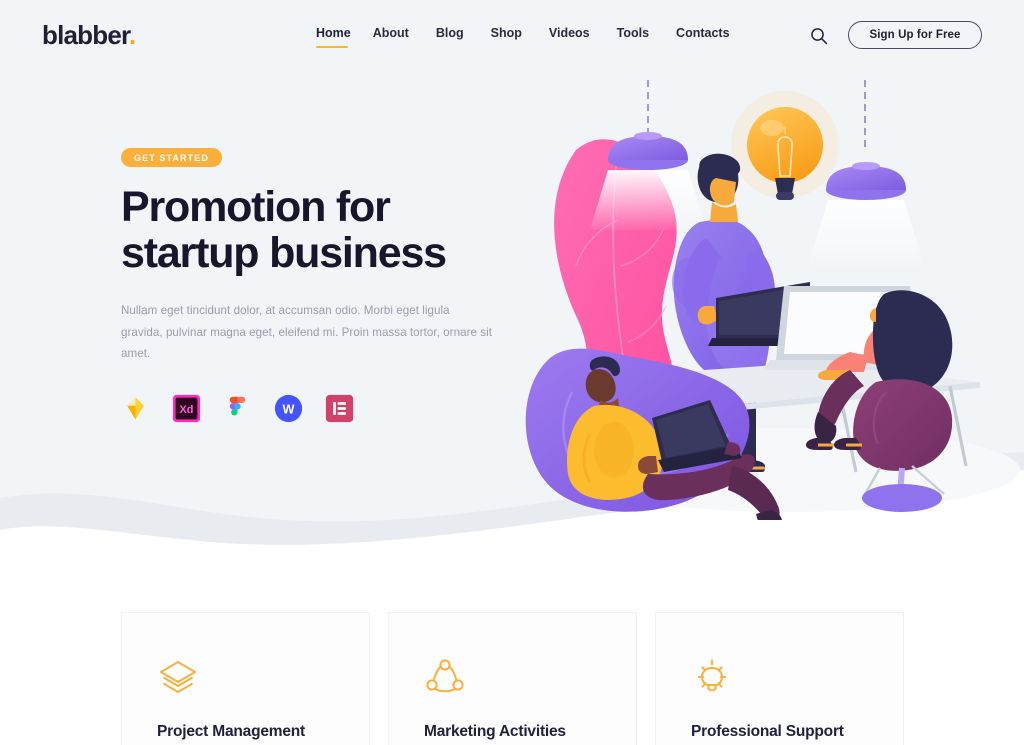 The height and width of the screenshot is (745, 1024). I want to click on svg-text: W, so click(289, 410).